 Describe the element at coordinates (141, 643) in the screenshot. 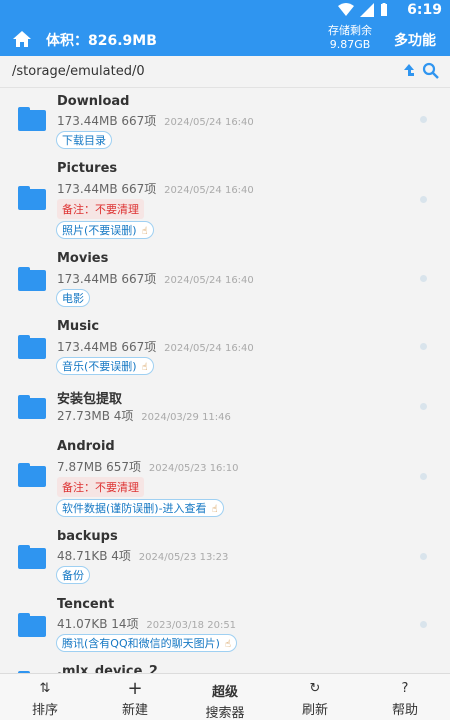

I see `item-tag-label: 腾讯(含有QQ和微信的聊天图片)` at that location.